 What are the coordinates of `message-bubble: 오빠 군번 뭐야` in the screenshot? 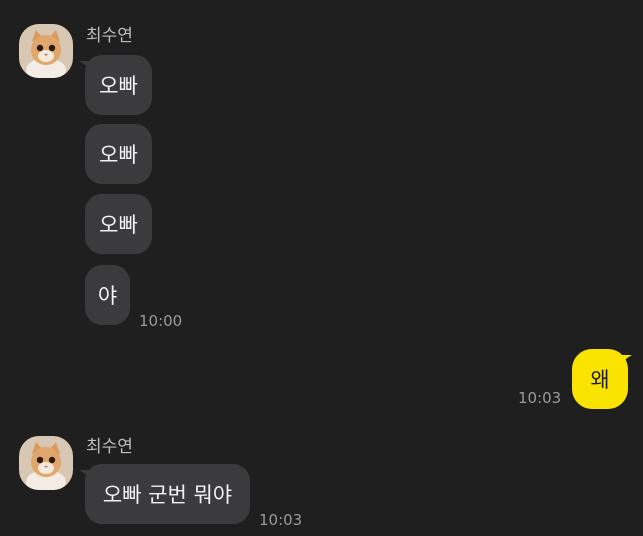 It's located at (167, 494).